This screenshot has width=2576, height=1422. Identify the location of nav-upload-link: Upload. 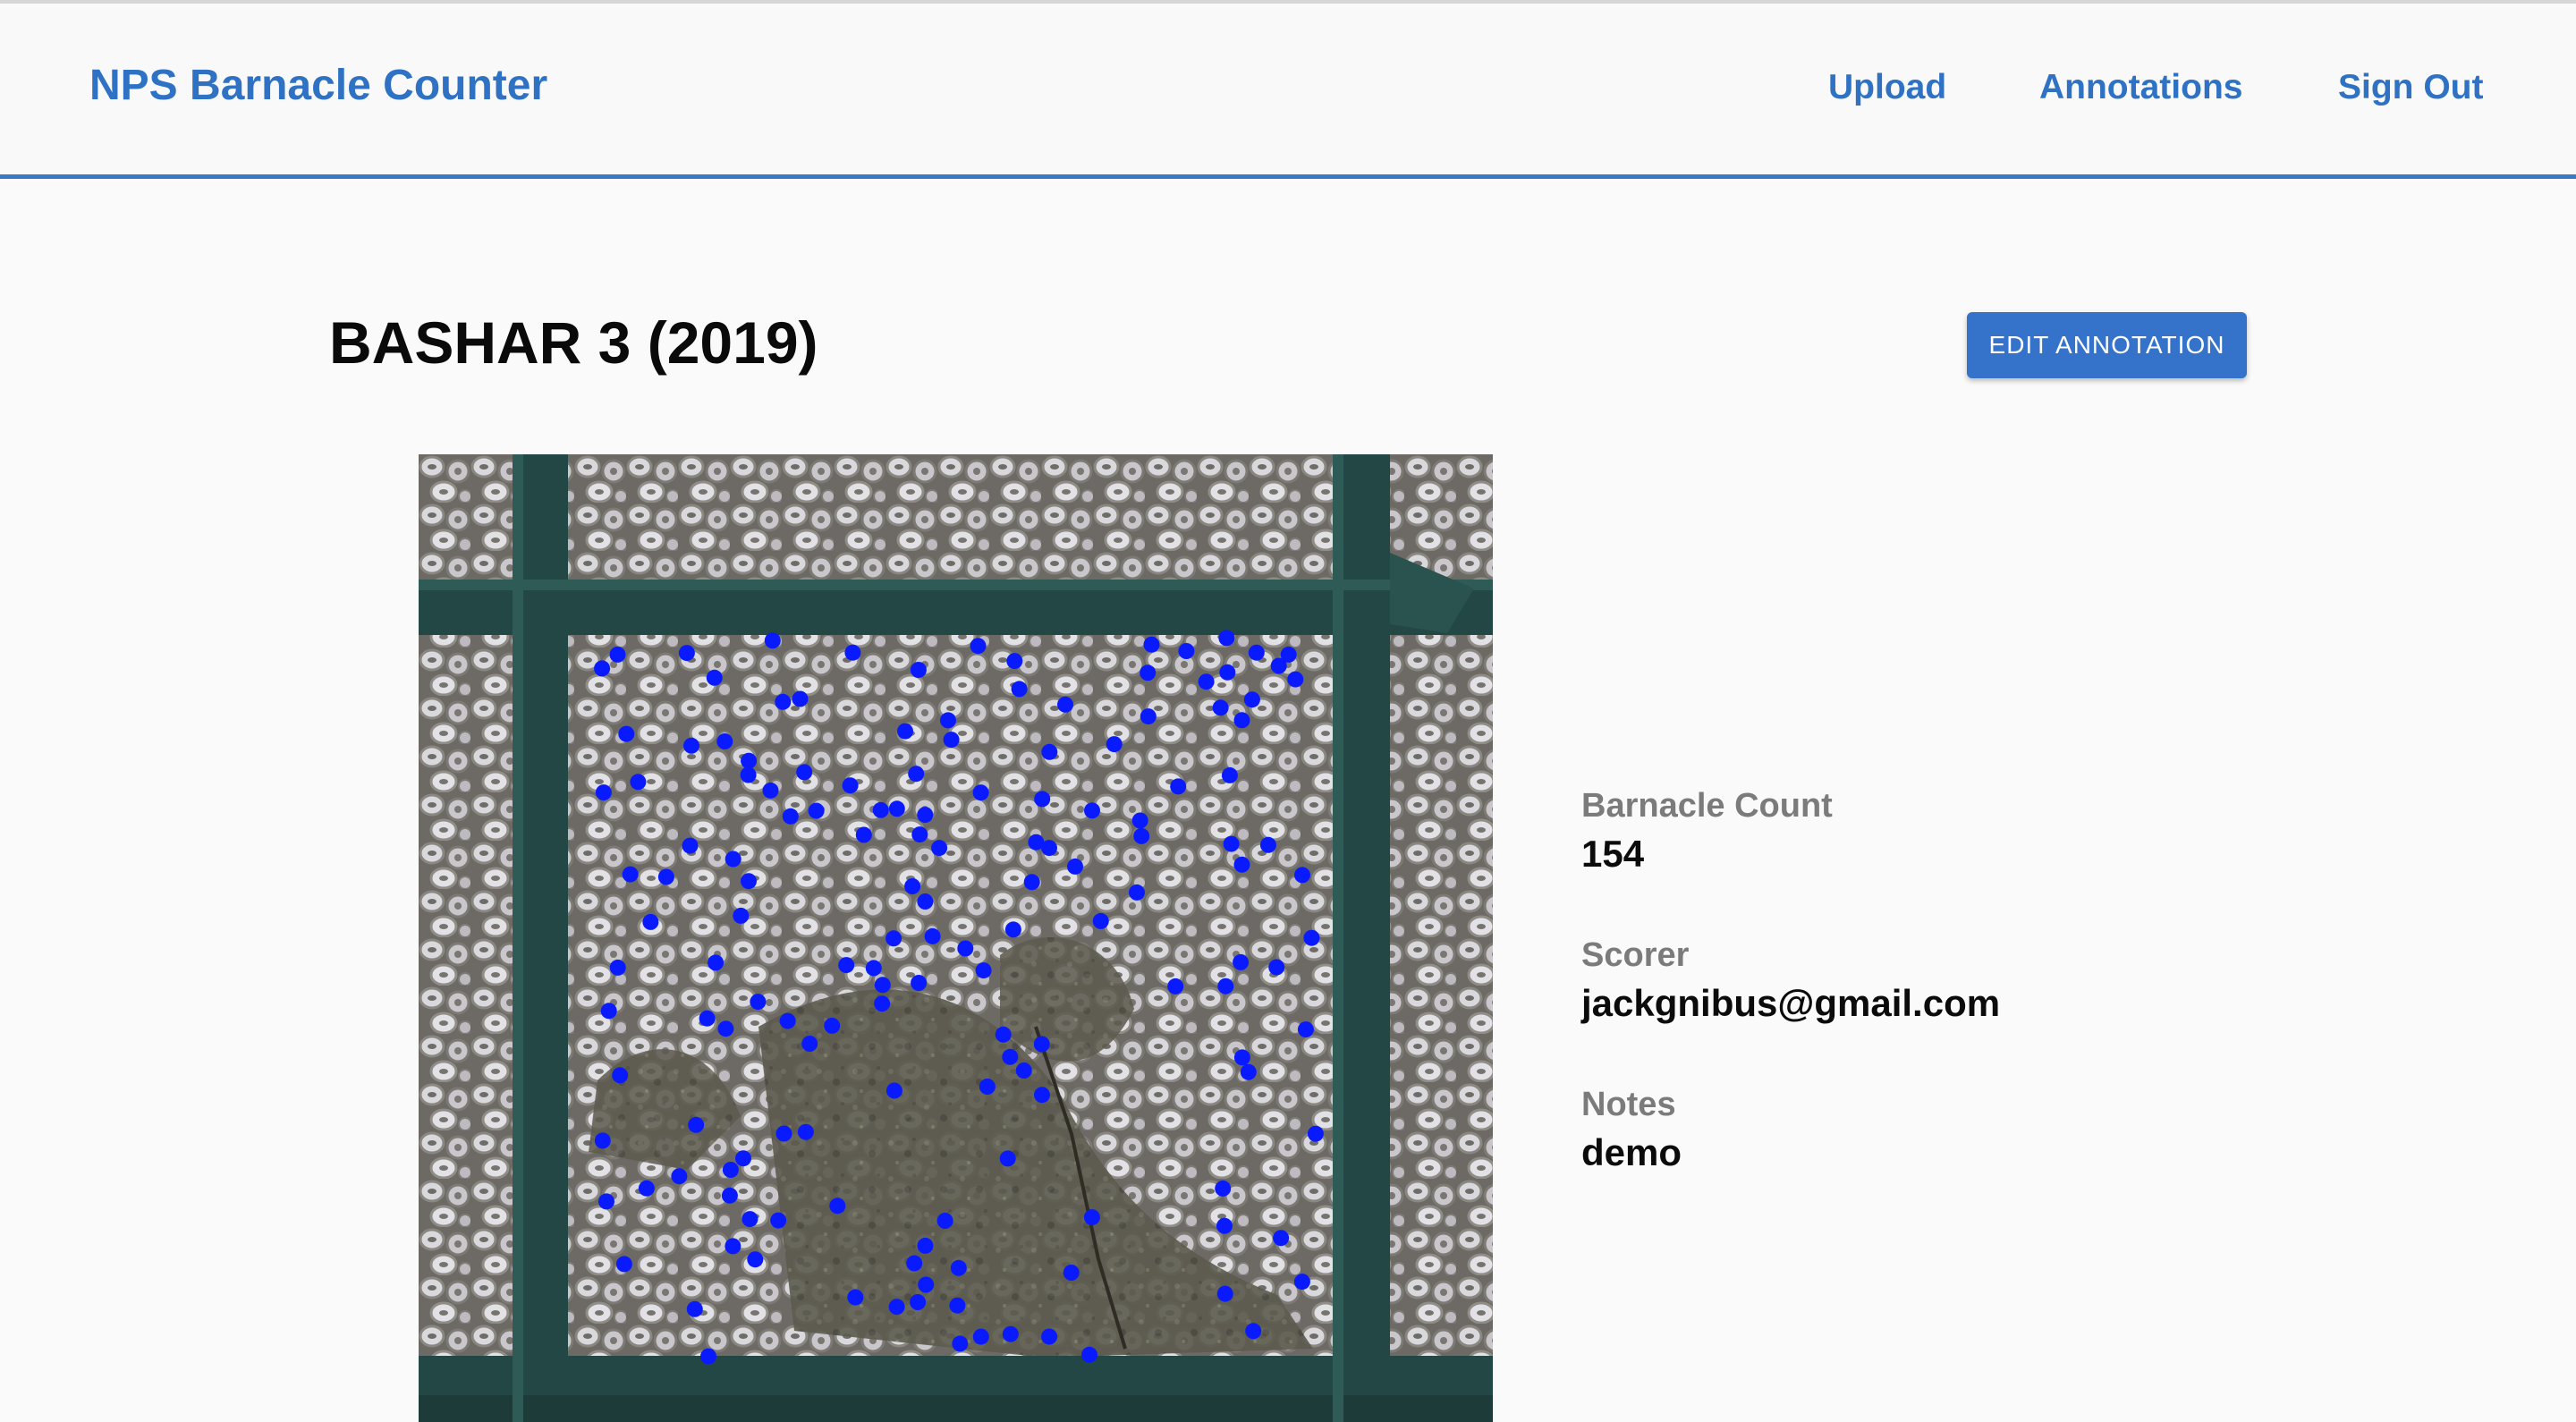
(1887, 87).